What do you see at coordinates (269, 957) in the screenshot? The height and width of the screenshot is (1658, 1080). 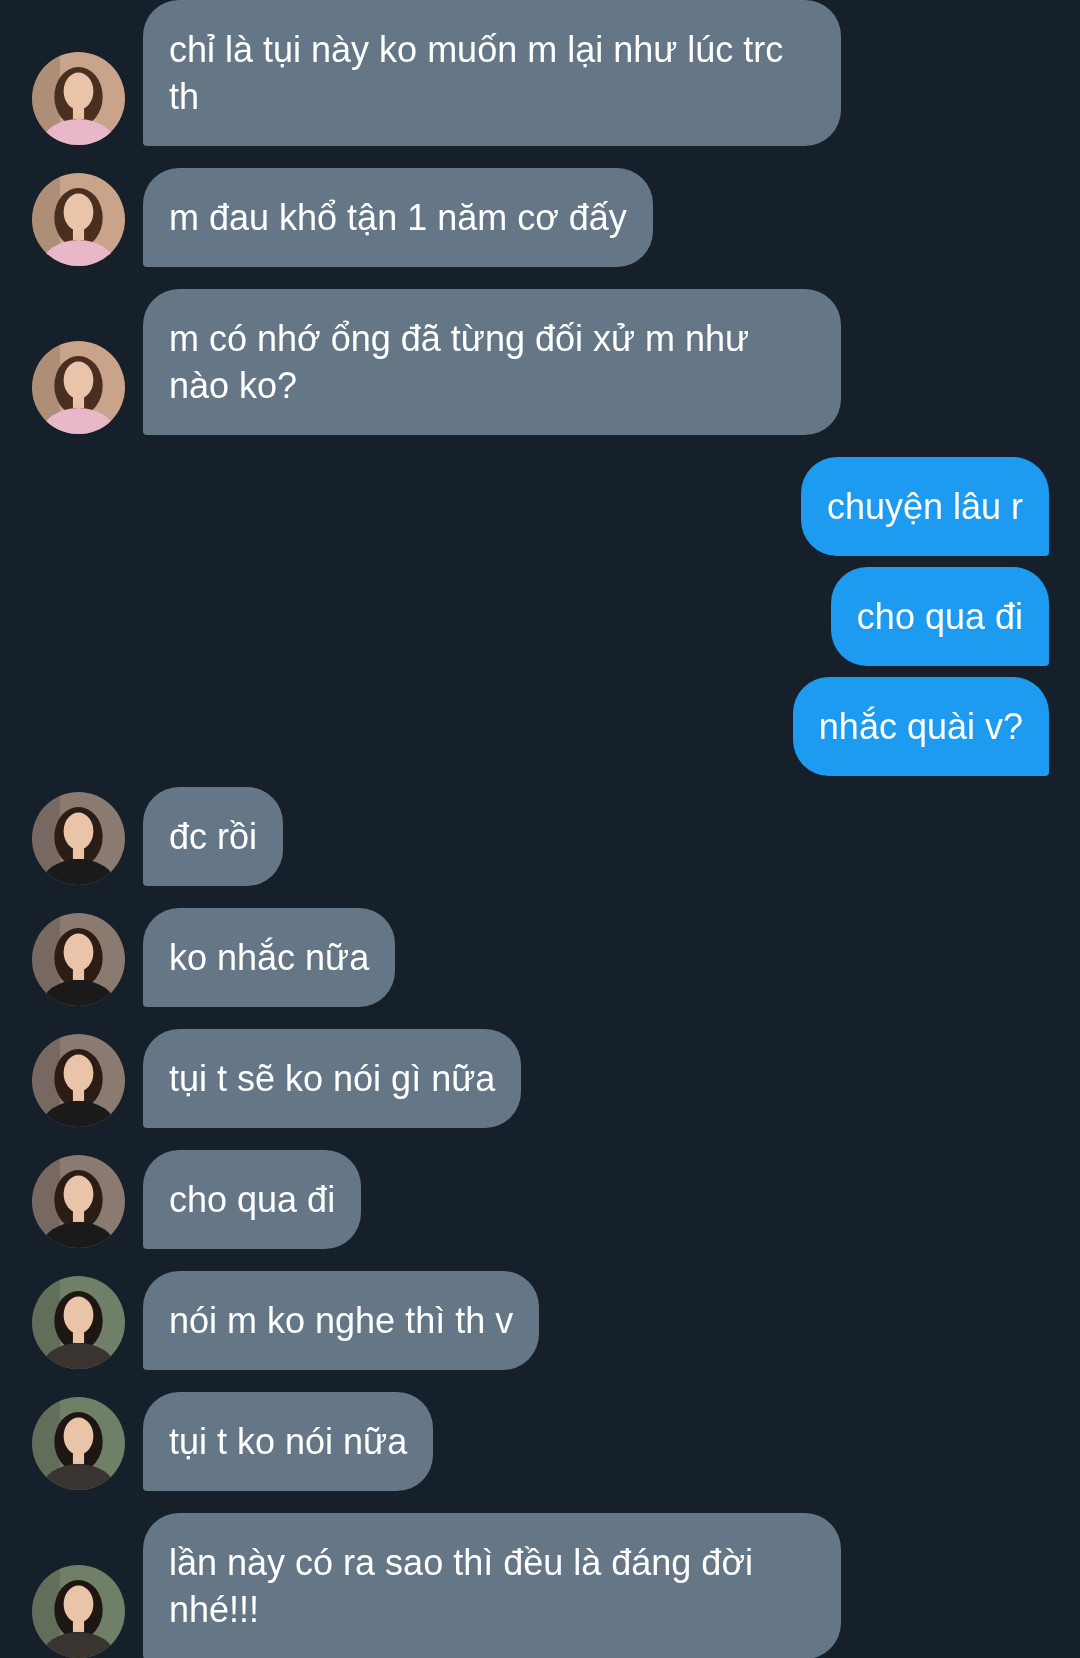 I see `message-bubble: ko nhắc nữa` at bounding box center [269, 957].